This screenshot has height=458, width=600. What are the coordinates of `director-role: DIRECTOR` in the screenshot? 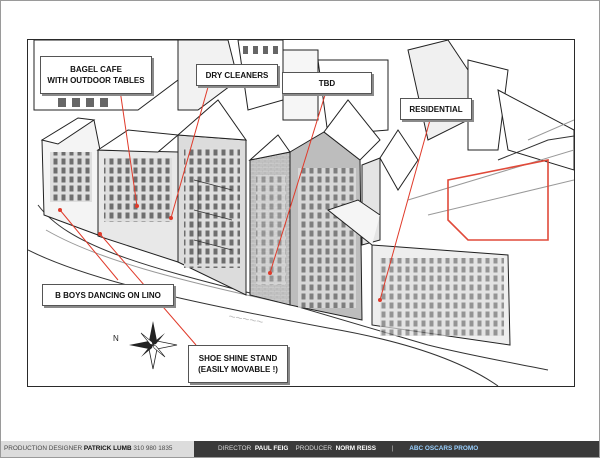 It's located at (235, 448).